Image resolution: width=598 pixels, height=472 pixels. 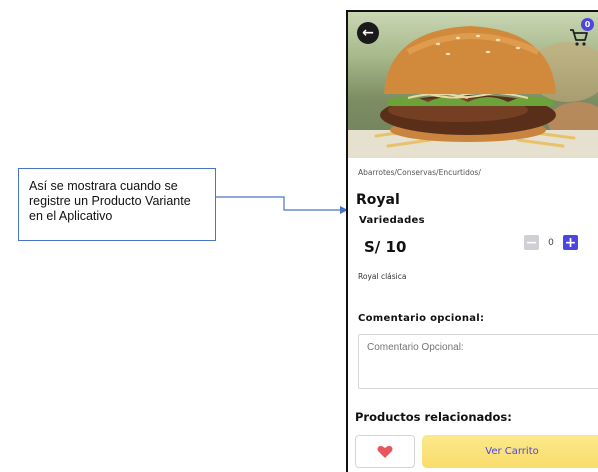 What do you see at coordinates (587, 24) in the screenshot?
I see `cart-count-badge: 0` at bounding box center [587, 24].